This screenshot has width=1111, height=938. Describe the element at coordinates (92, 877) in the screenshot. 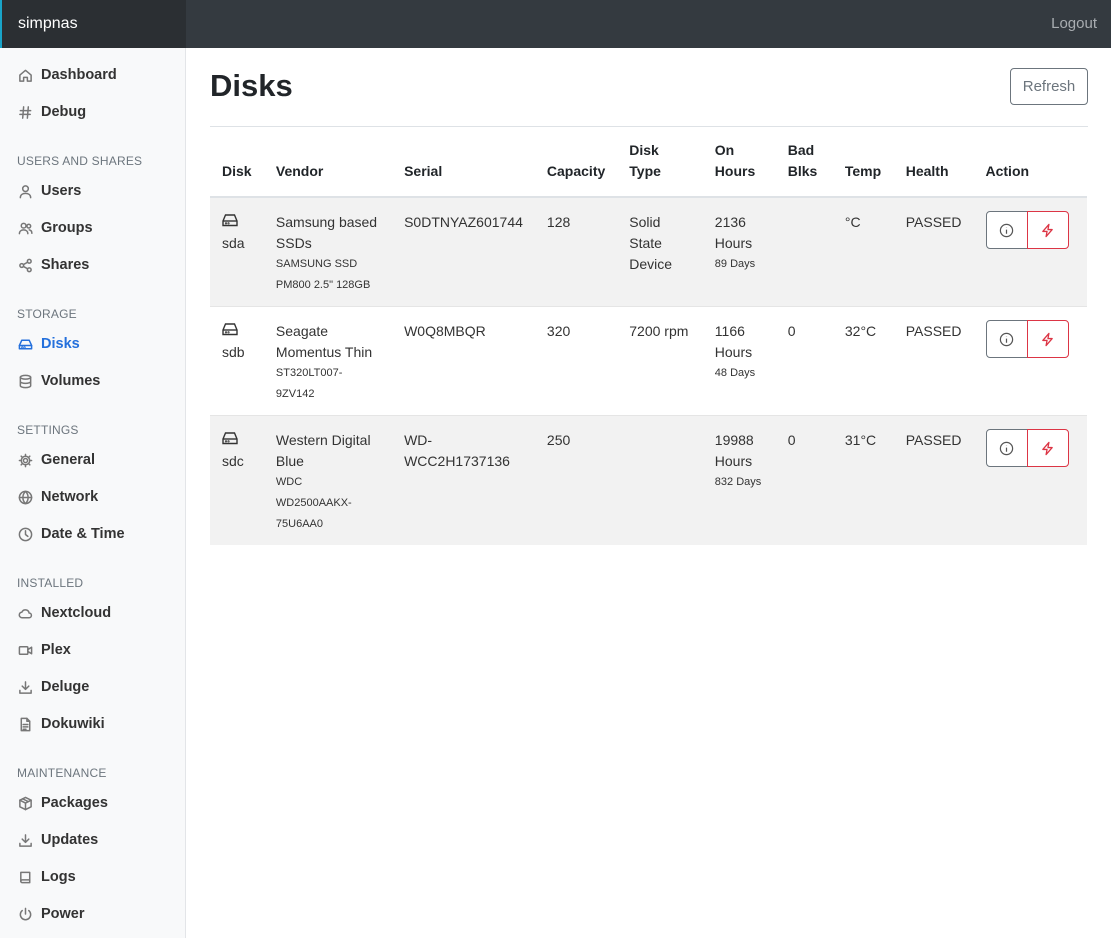

I see `sidebar-item-logs: Logs` at that location.